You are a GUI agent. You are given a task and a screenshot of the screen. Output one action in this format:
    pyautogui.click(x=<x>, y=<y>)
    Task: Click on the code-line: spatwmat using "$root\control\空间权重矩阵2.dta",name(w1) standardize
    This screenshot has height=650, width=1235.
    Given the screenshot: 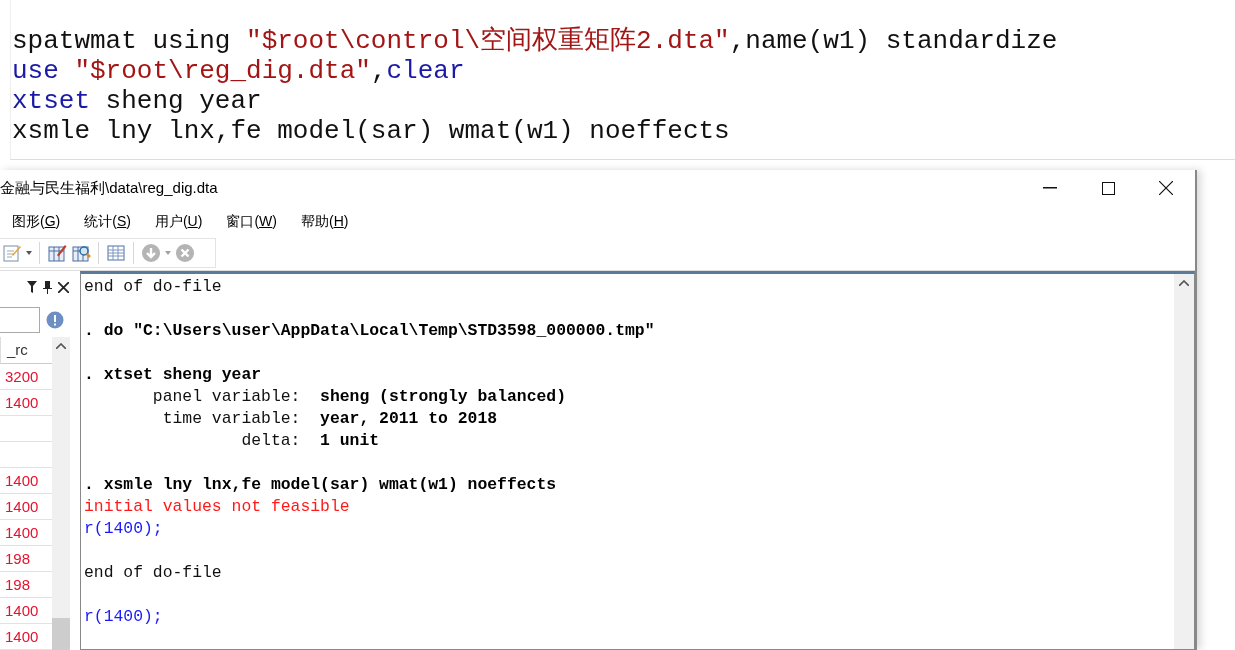 What is the action you would take?
    pyautogui.click(x=535, y=41)
    